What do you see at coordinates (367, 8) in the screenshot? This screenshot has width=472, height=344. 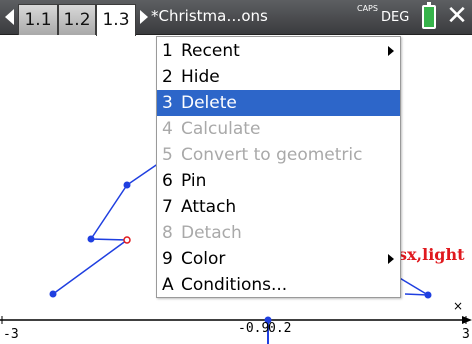 I see `caps-indicator: CAPS` at bounding box center [367, 8].